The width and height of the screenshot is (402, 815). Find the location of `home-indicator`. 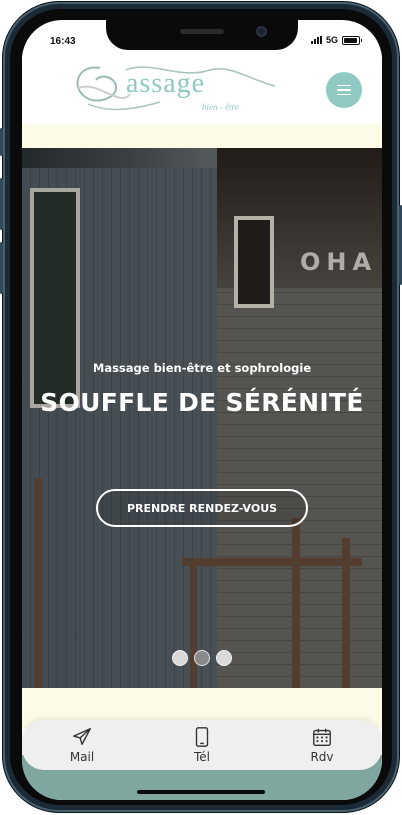

home-indicator is located at coordinates (201, 792).